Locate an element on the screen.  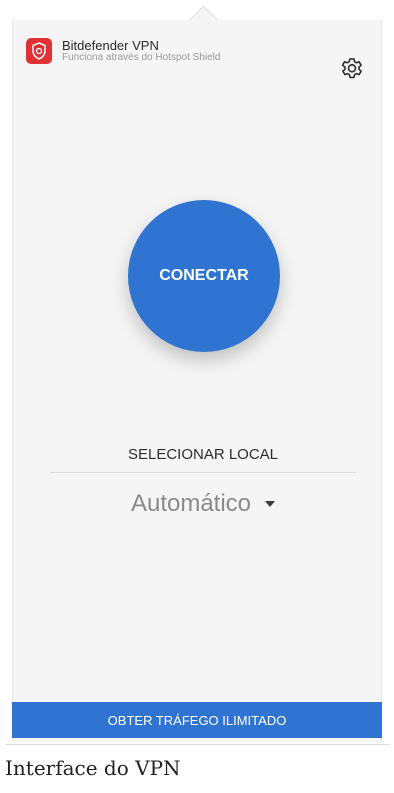
app-title: Bitdefender VPN is located at coordinates (110, 45).